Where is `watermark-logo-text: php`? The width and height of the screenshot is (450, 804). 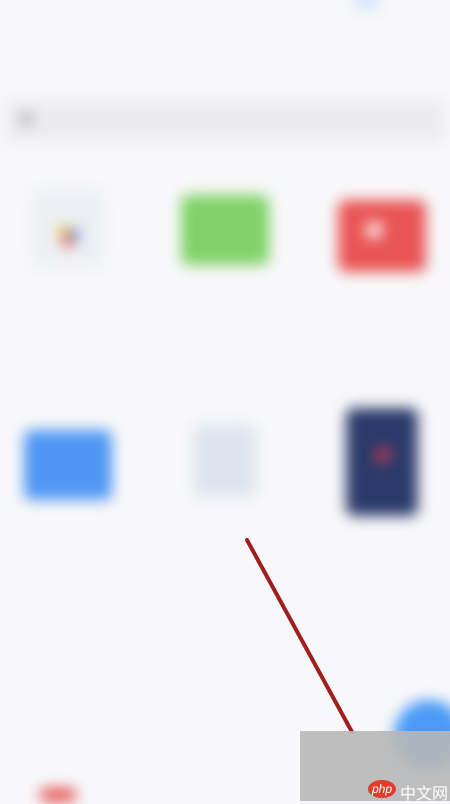 watermark-logo-text: php is located at coordinates (382, 789).